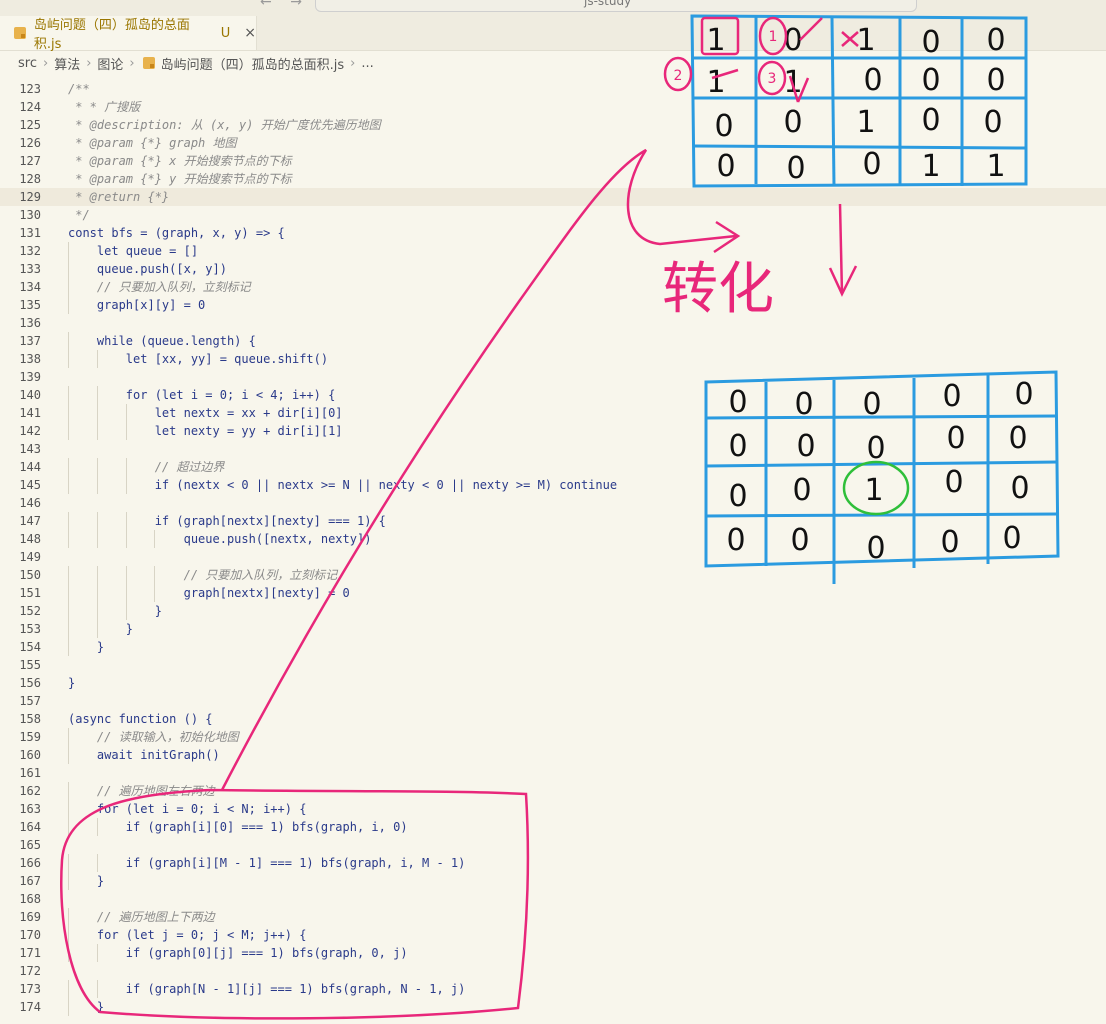 This screenshot has width=1106, height=1024. Describe the element at coordinates (553, 593) in the screenshot. I see `code-line: 151 graph[nextx][nexty] = 0` at that location.